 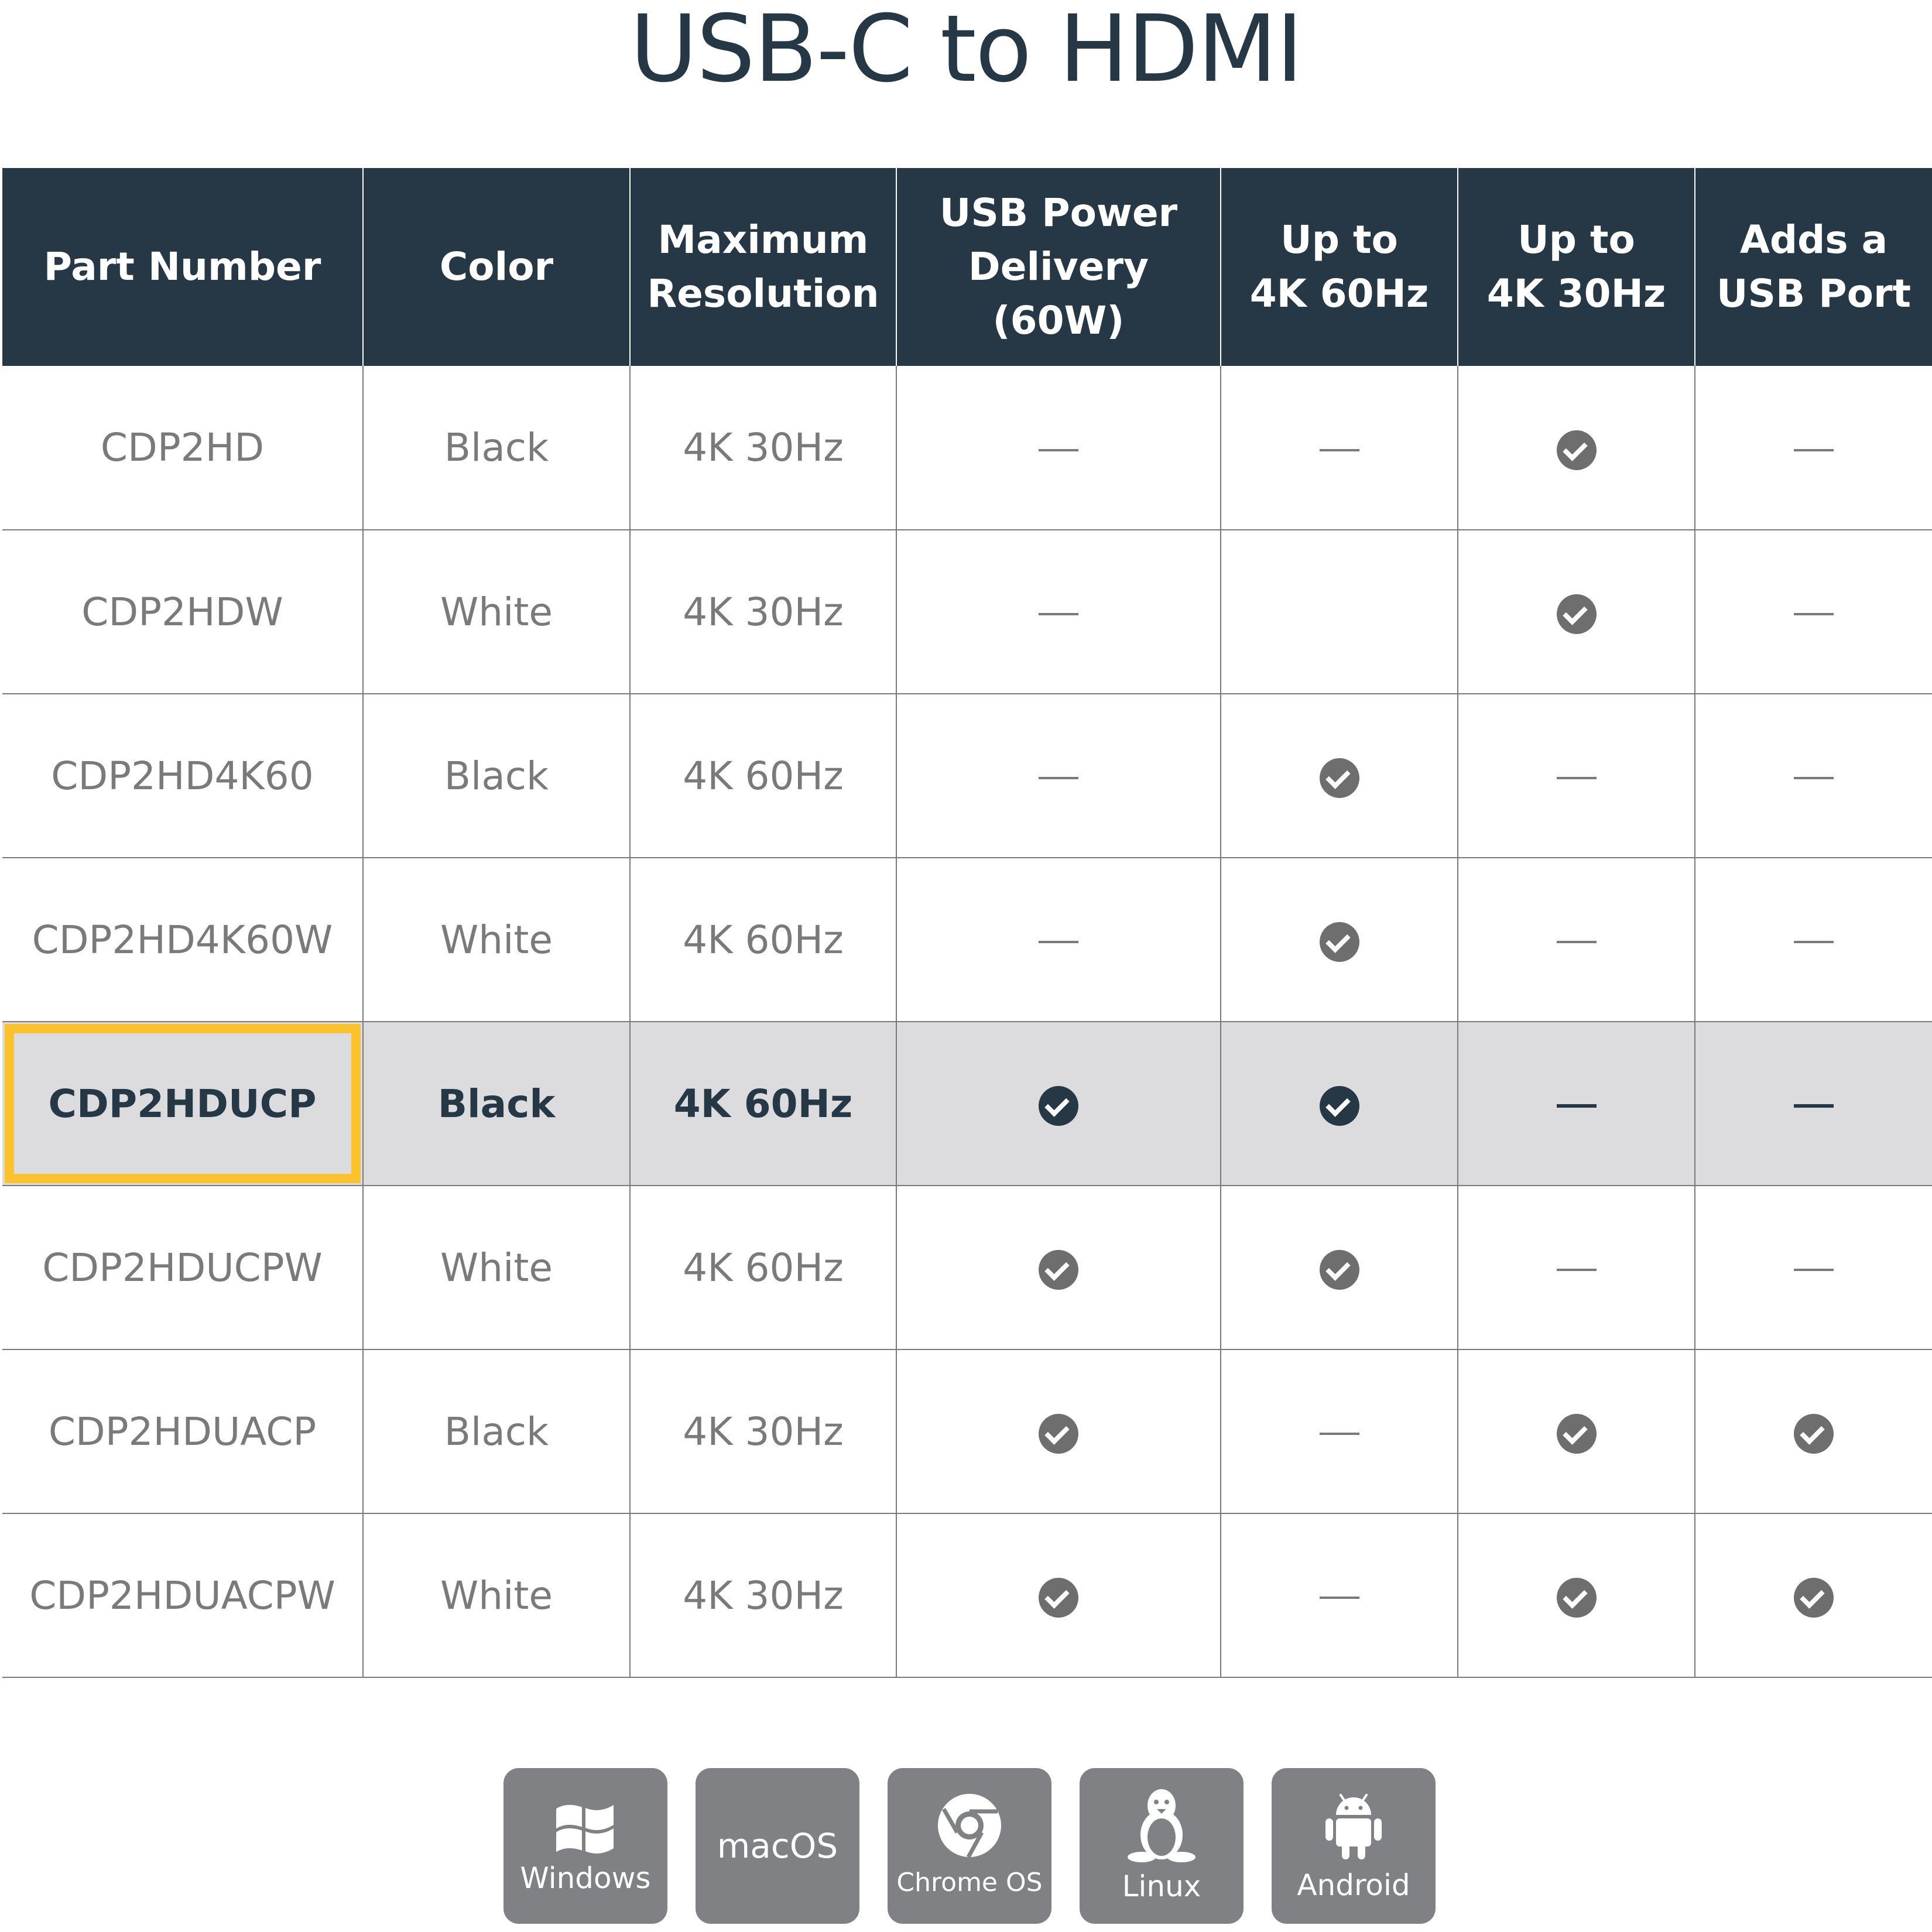 What do you see at coordinates (182, 1104) in the screenshot?
I see `cell-part: CDP2HDUCP` at bounding box center [182, 1104].